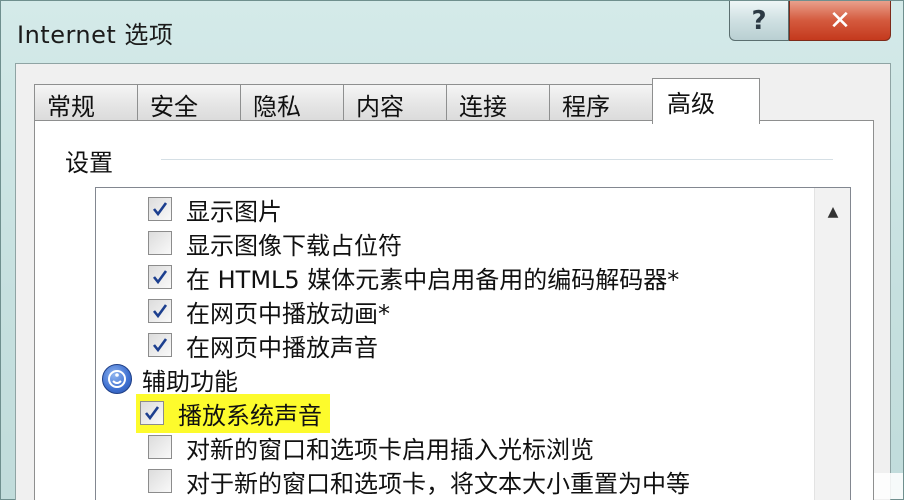 The image size is (904, 500). I want to click on help-icon: ?, so click(759, 20).